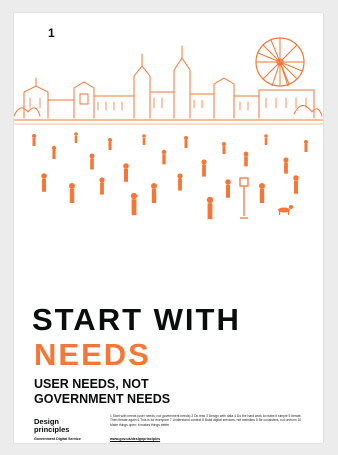 Image resolution: width=338 pixels, height=455 pixels. Describe the element at coordinates (92, 354) in the screenshot. I see `poster-title-line2: NEEDS` at that location.